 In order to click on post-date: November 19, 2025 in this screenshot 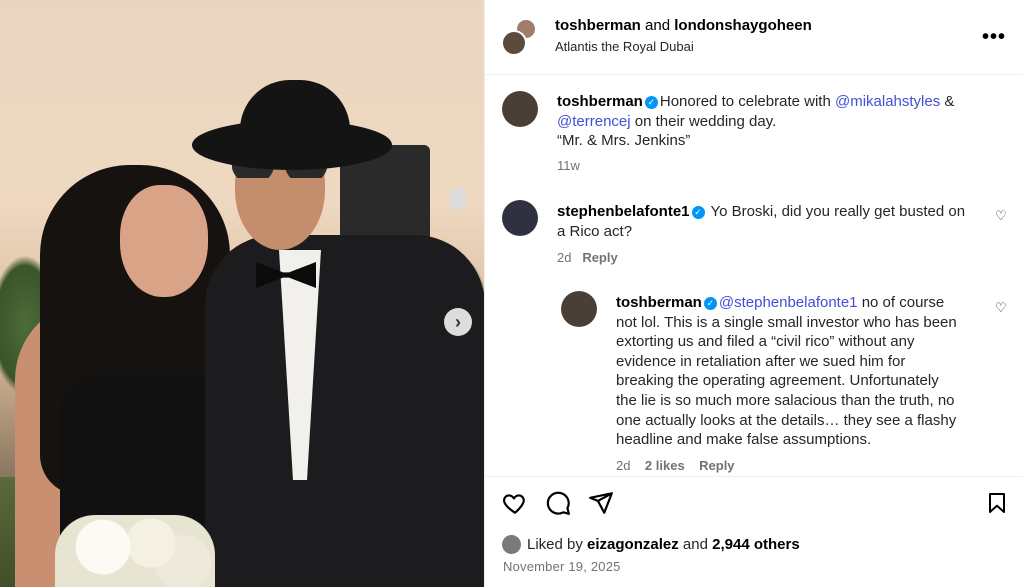, I will do `click(562, 566)`.